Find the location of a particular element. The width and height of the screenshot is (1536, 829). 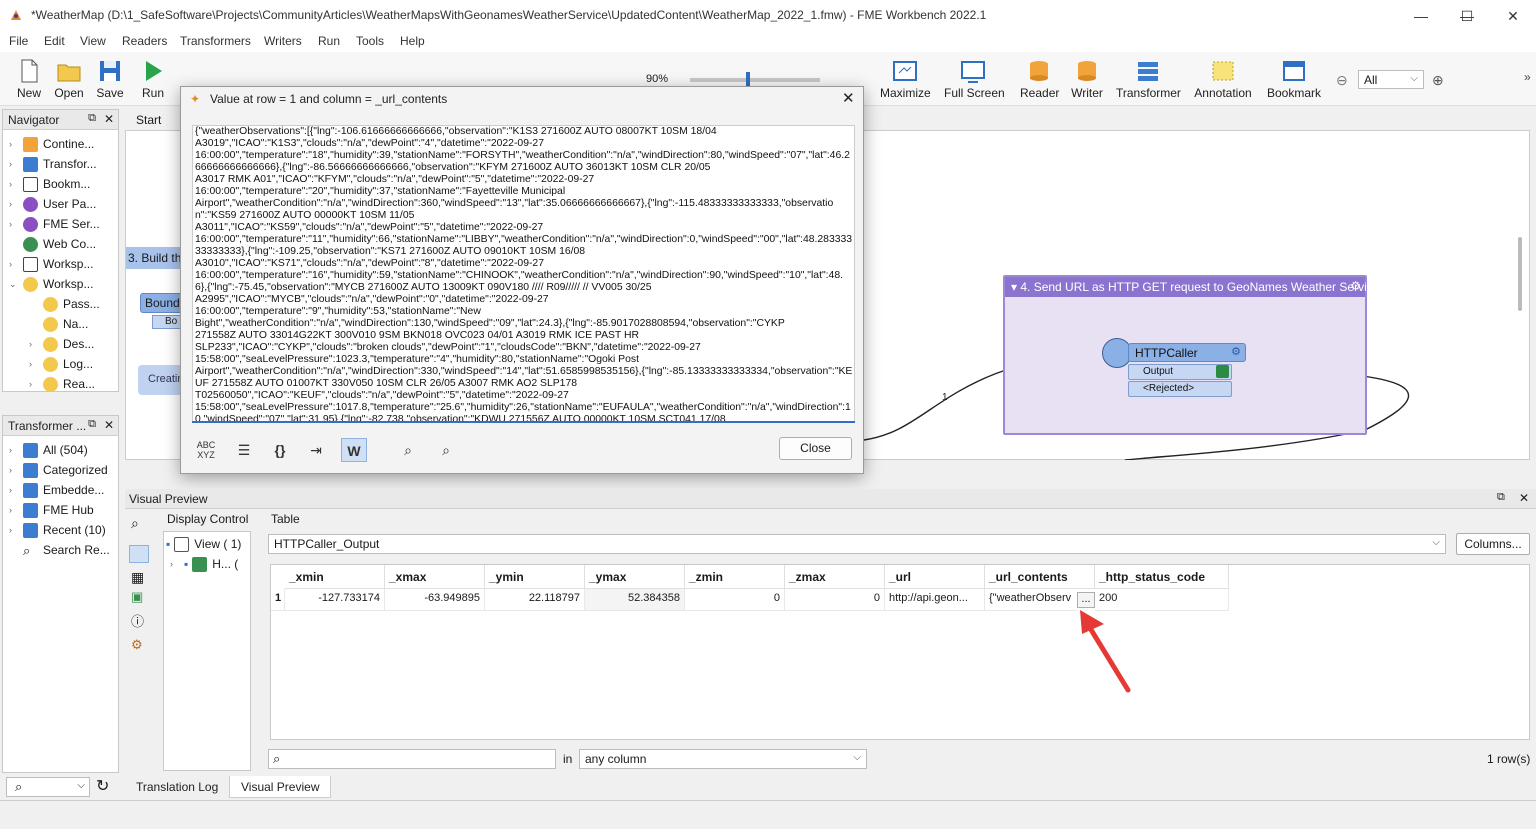

col-header-http-status-code: _http_status_code is located at coordinates (1162, 577).